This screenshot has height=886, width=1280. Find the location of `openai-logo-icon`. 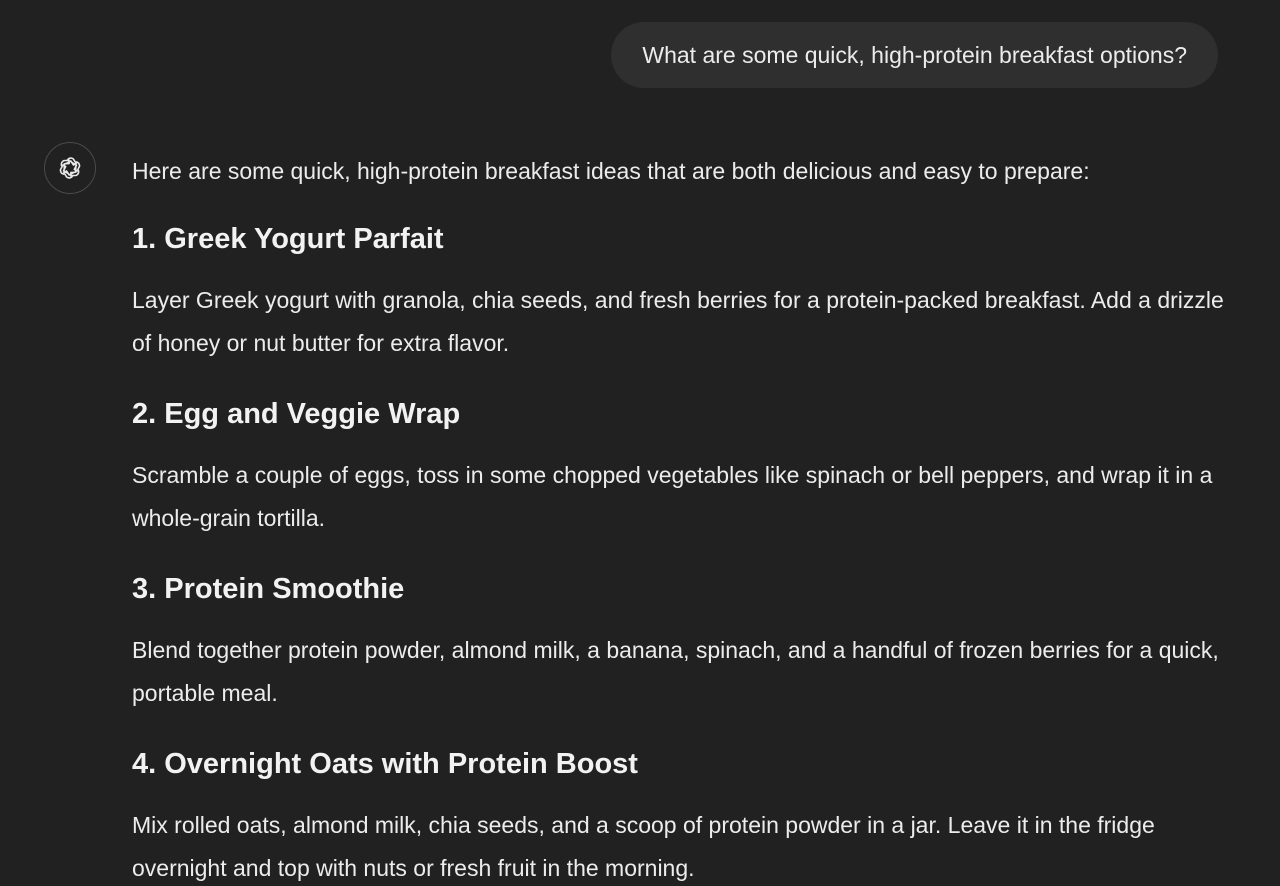

openai-logo-icon is located at coordinates (70, 168).